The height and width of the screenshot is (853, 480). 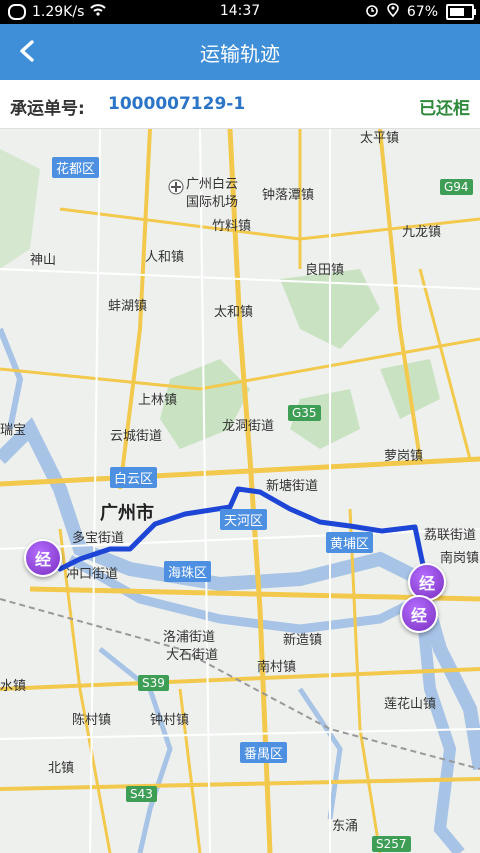 What do you see at coordinates (393, 12) in the screenshot?
I see `location-icon` at bounding box center [393, 12].